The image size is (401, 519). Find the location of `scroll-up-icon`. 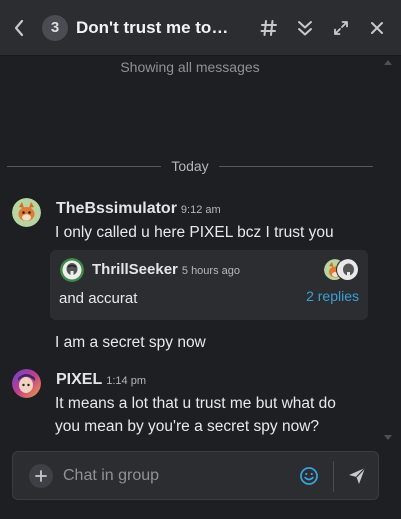

scroll-up-icon is located at coordinates (388, 62).